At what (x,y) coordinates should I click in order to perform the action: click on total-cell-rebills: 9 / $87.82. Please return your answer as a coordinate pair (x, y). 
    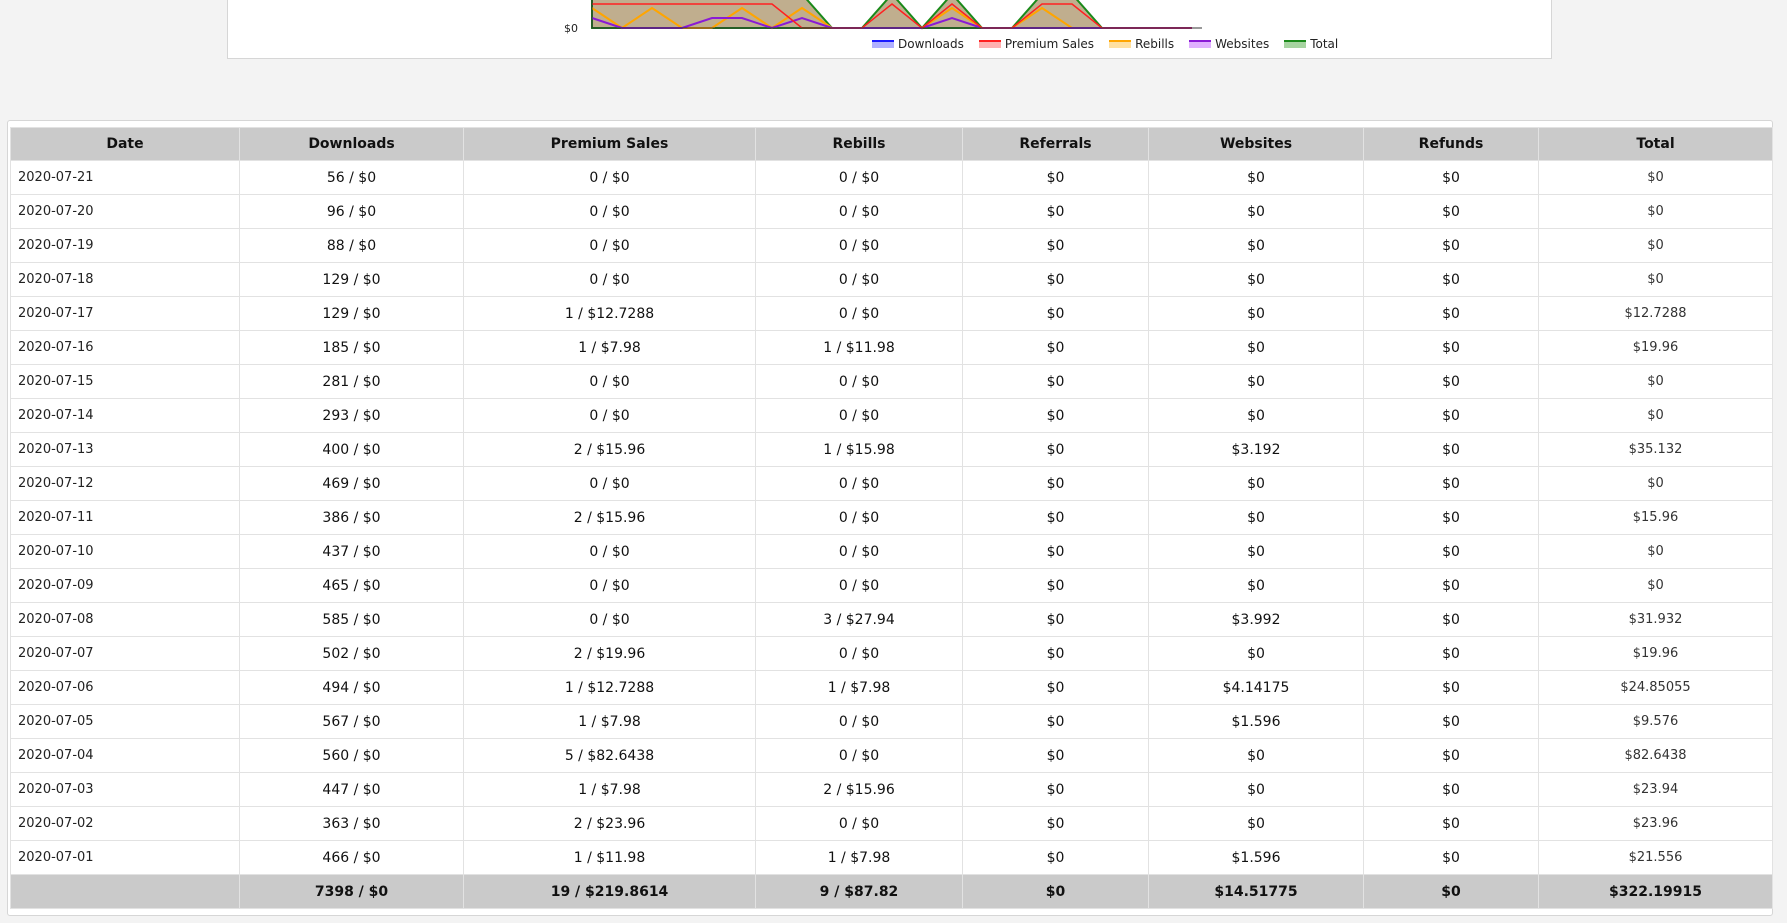
    Looking at the image, I should click on (859, 891).